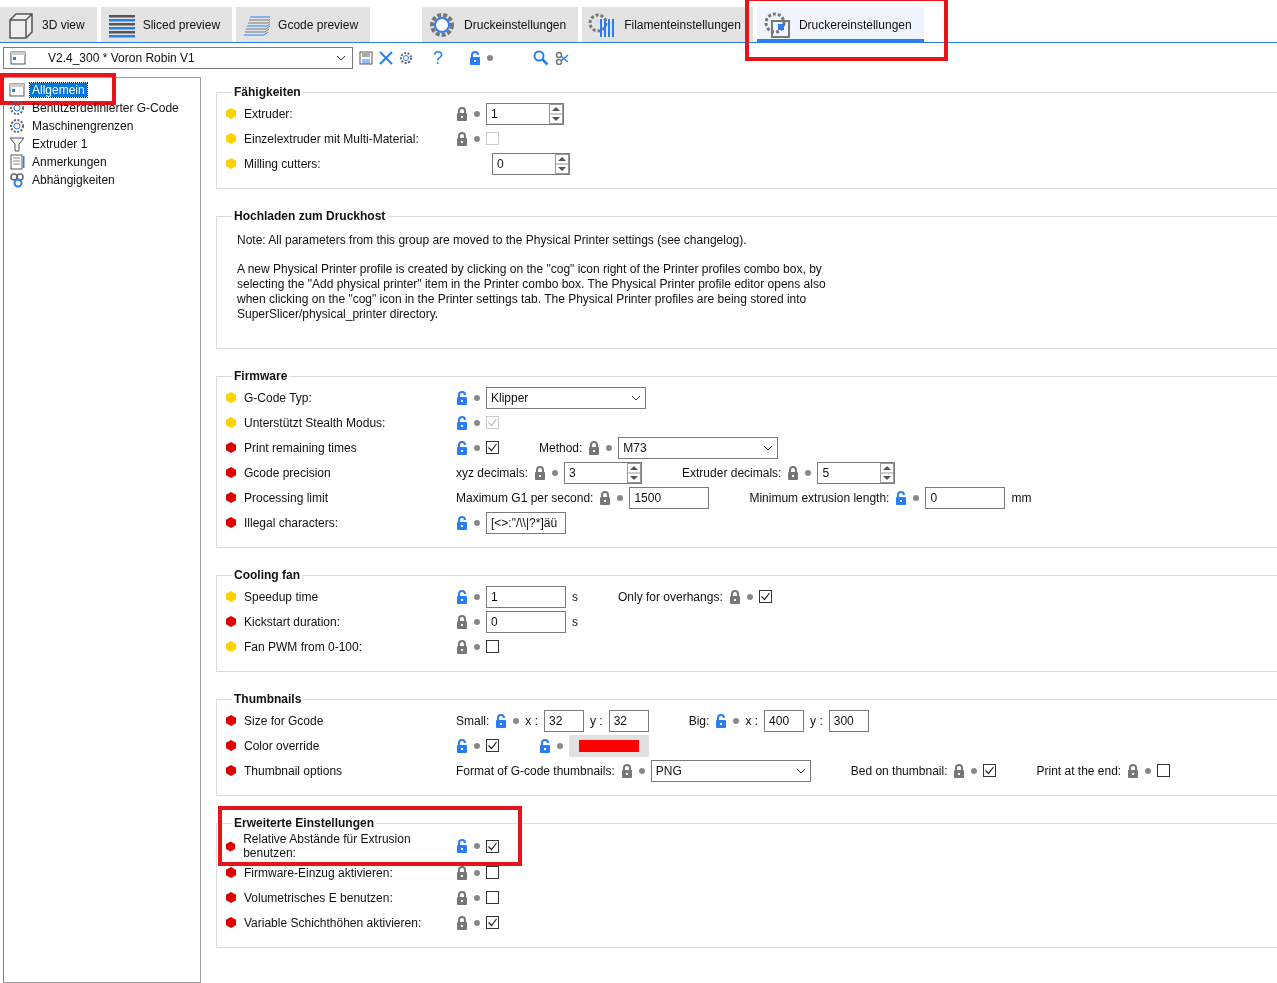  What do you see at coordinates (525, 113) in the screenshot?
I see `spin-field: 1` at bounding box center [525, 113].